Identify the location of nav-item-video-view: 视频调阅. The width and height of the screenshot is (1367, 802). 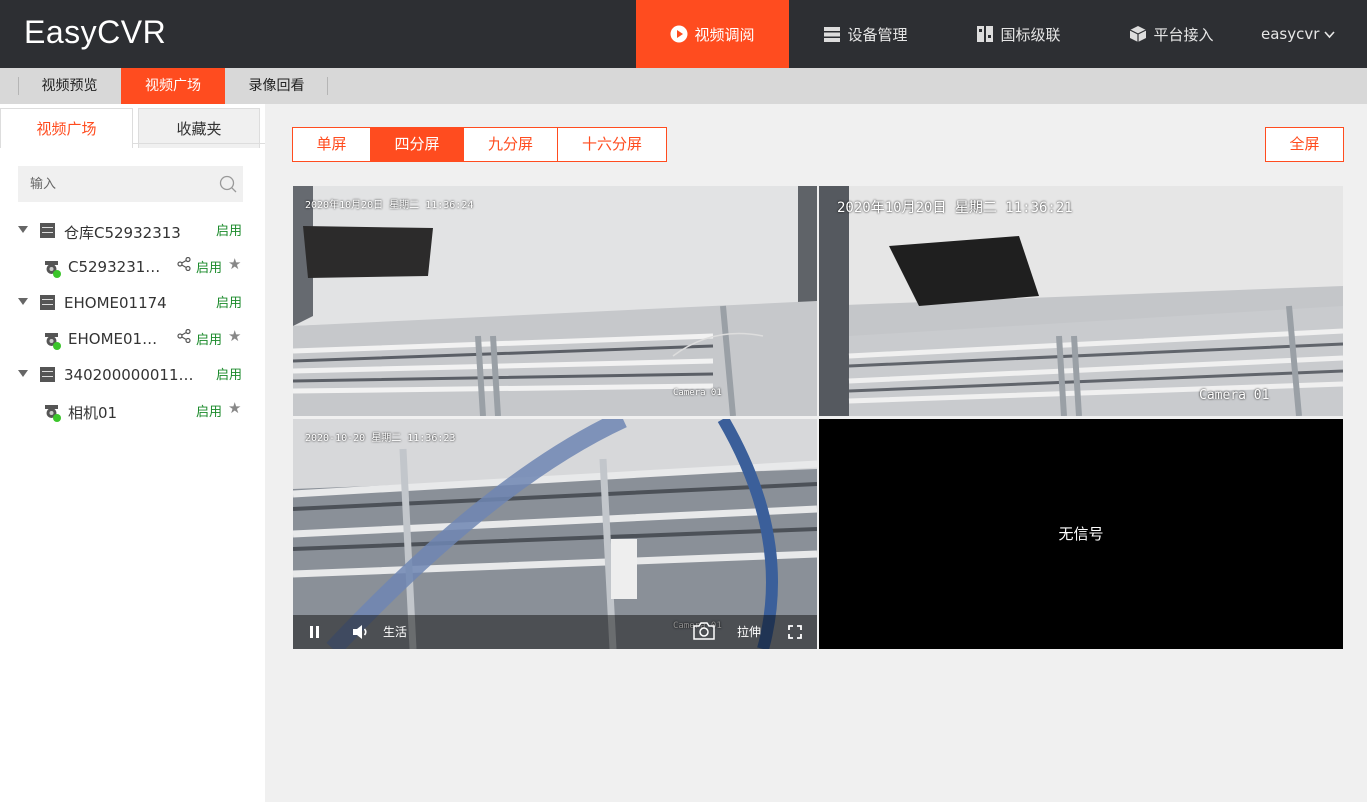
(712, 34).